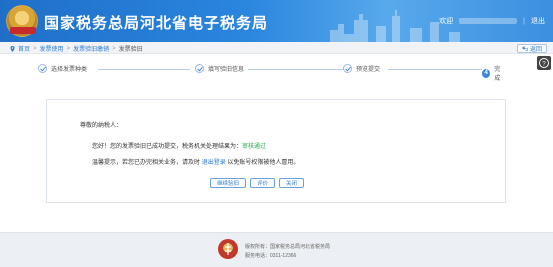  Describe the element at coordinates (130, 50) in the screenshot. I see `breadcrumb-current: 发票验旧` at that location.